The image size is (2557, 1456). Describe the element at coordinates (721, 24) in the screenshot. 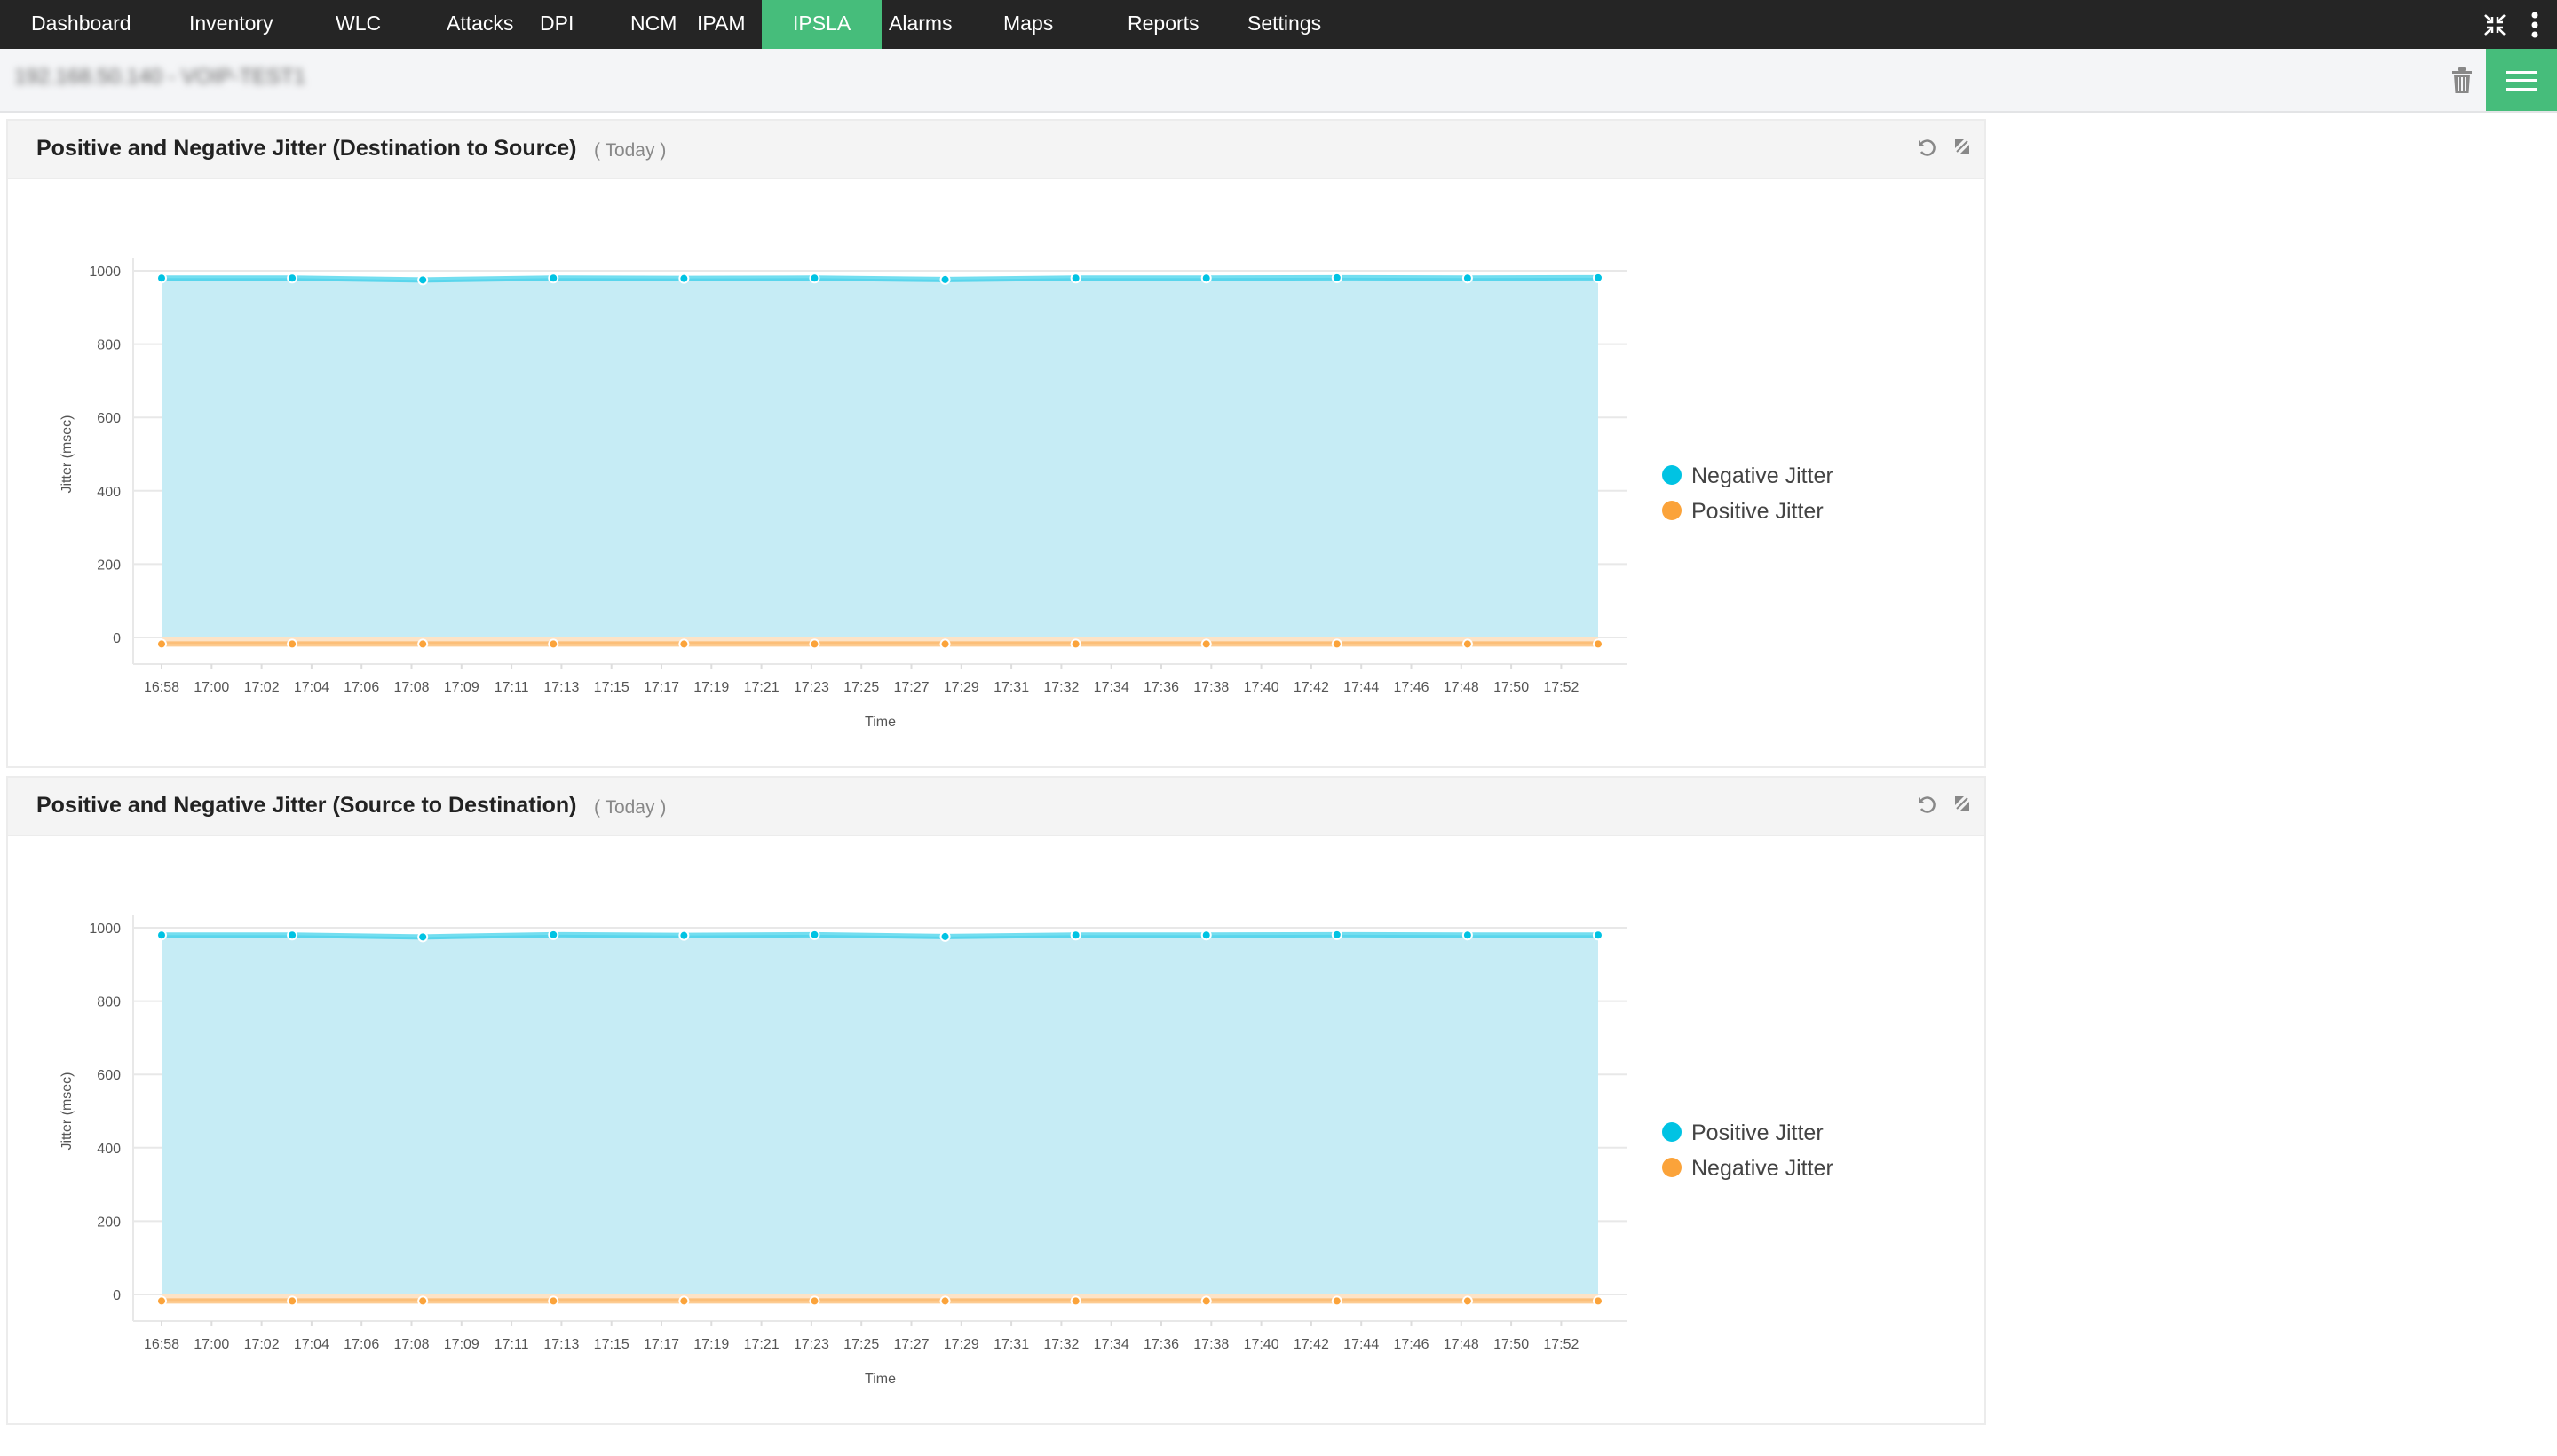

I see `nav-item-ipam: IPAM` at that location.